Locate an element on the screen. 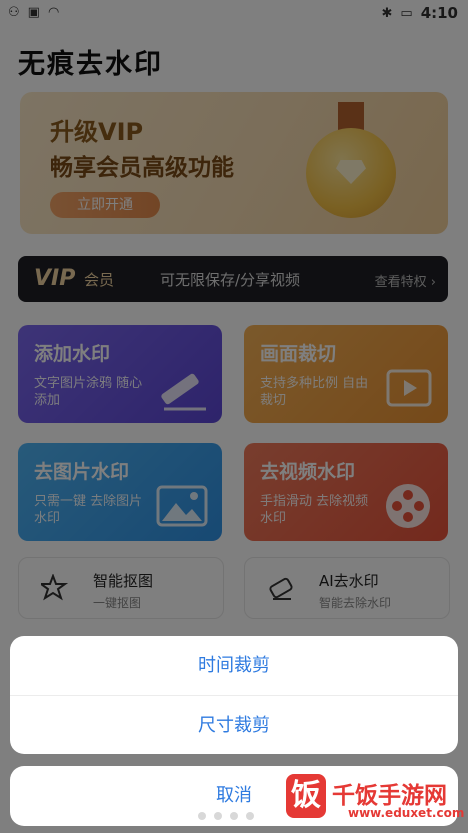 This screenshot has width=468, height=833. crop-action-sheet: 时间裁剪 尺寸裁剪 is located at coordinates (234, 695).